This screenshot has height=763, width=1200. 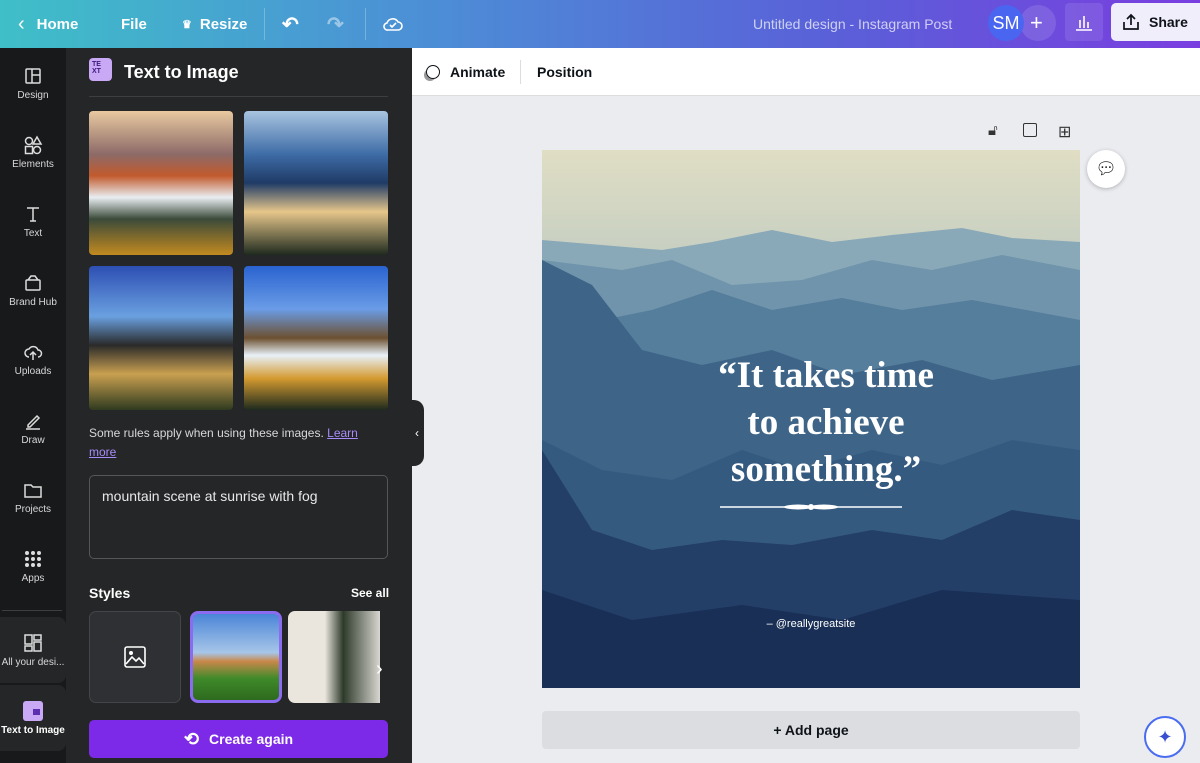 I want to click on style-none, so click(x=135, y=657).